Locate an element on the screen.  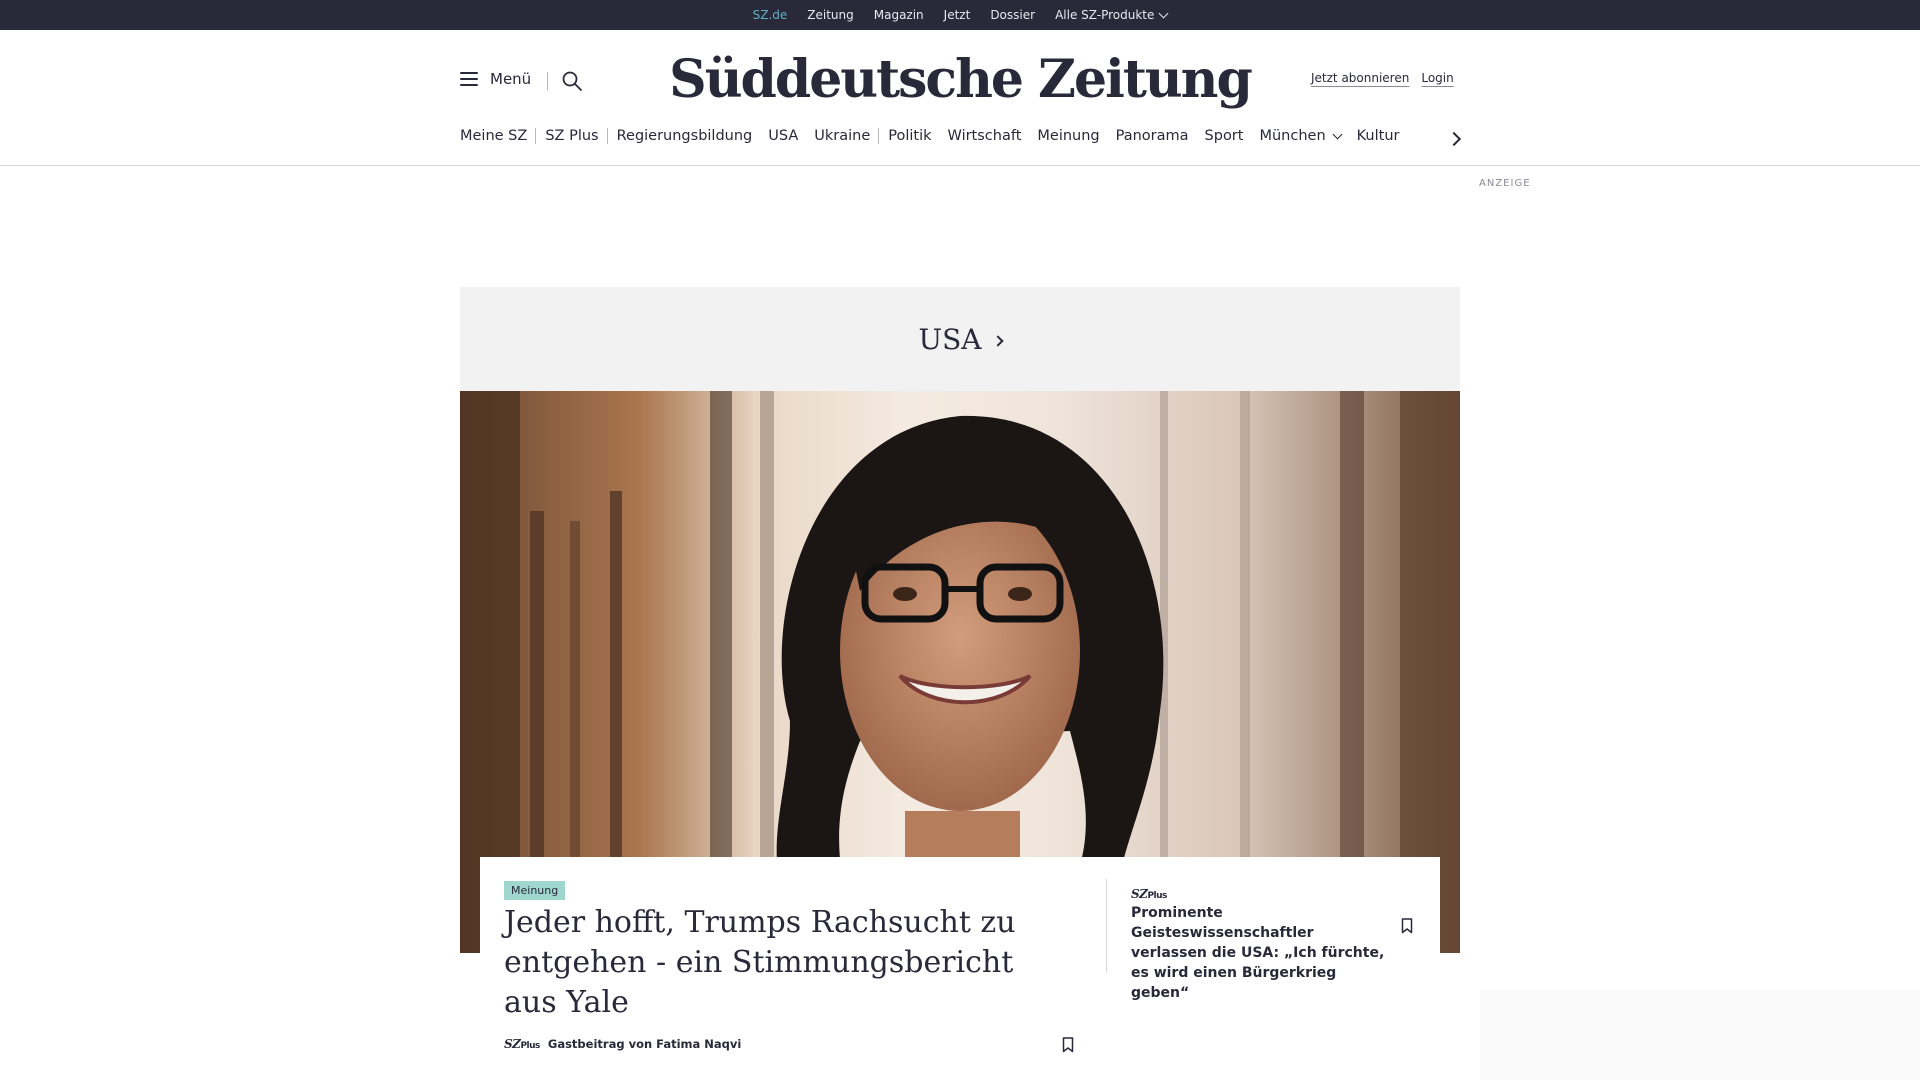
ad-placeholder is located at coordinates (1700, 1035).